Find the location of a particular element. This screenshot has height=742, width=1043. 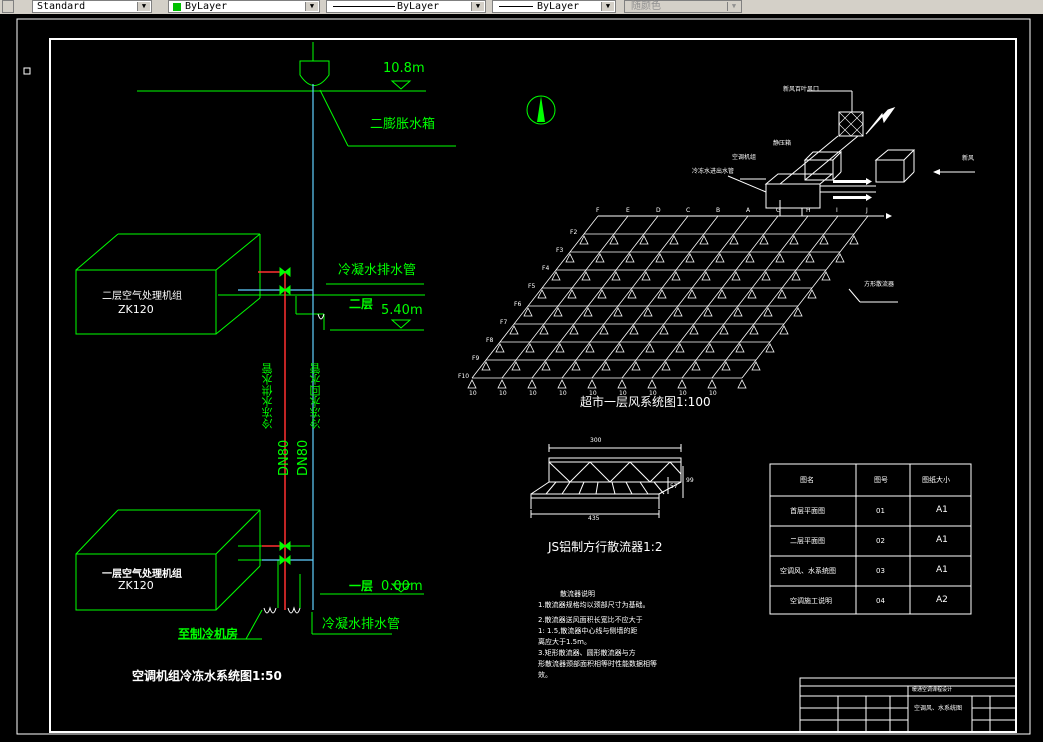

condensate-pipe-top-label: 冷凝水排水管 is located at coordinates (377, 270).